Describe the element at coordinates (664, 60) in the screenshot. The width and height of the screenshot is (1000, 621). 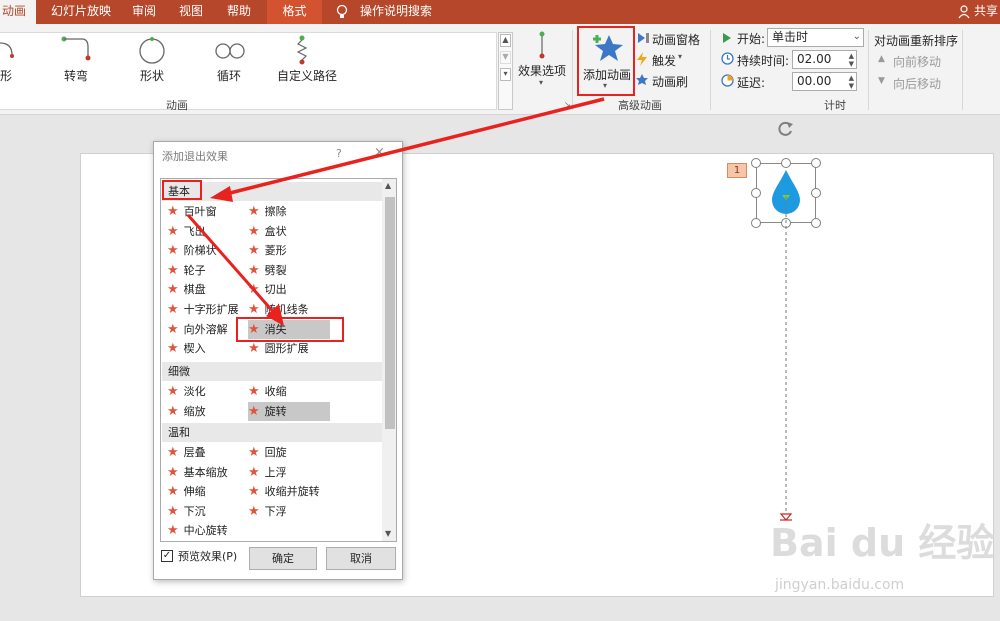
I see `trigger-button: 触发` at that location.